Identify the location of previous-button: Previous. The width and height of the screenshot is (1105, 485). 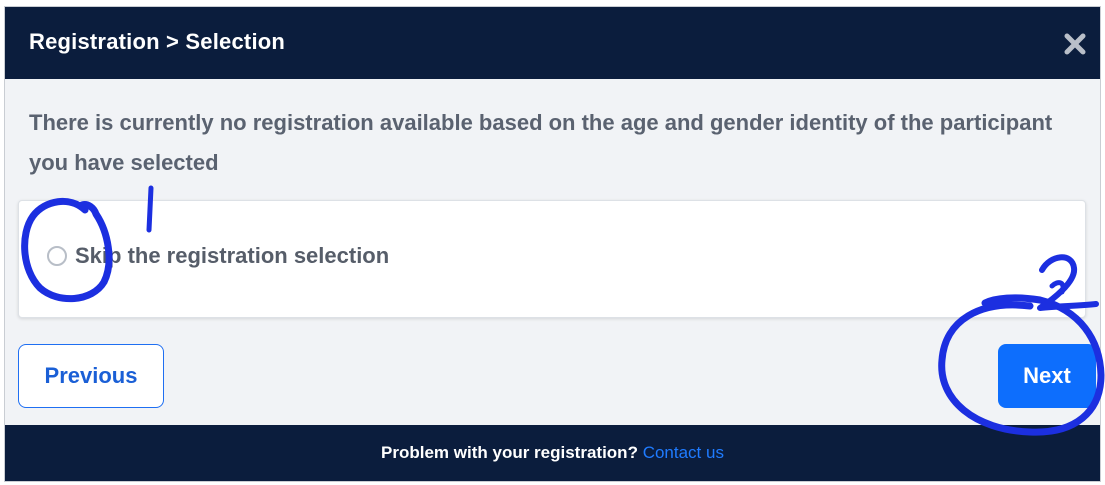
(91, 376).